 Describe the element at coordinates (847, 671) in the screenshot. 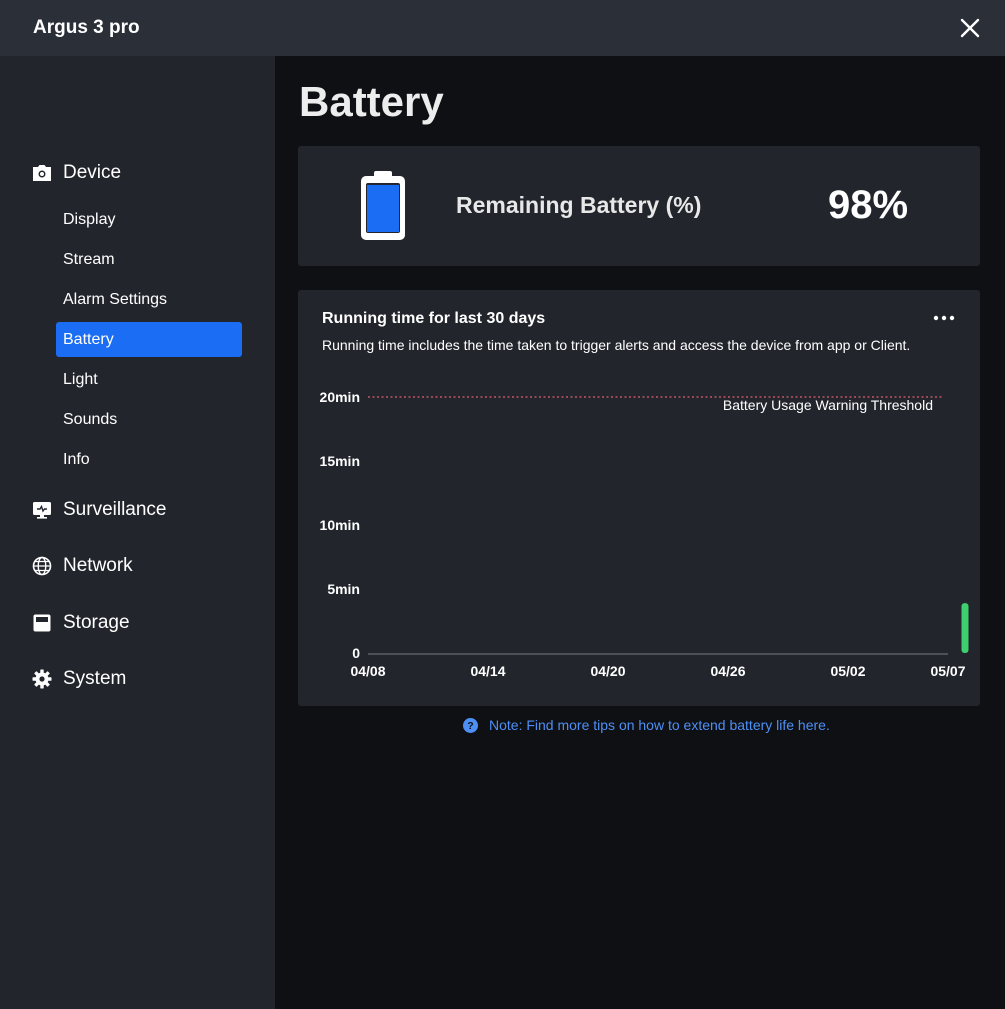

I see `x-tick-label: 05/02` at that location.